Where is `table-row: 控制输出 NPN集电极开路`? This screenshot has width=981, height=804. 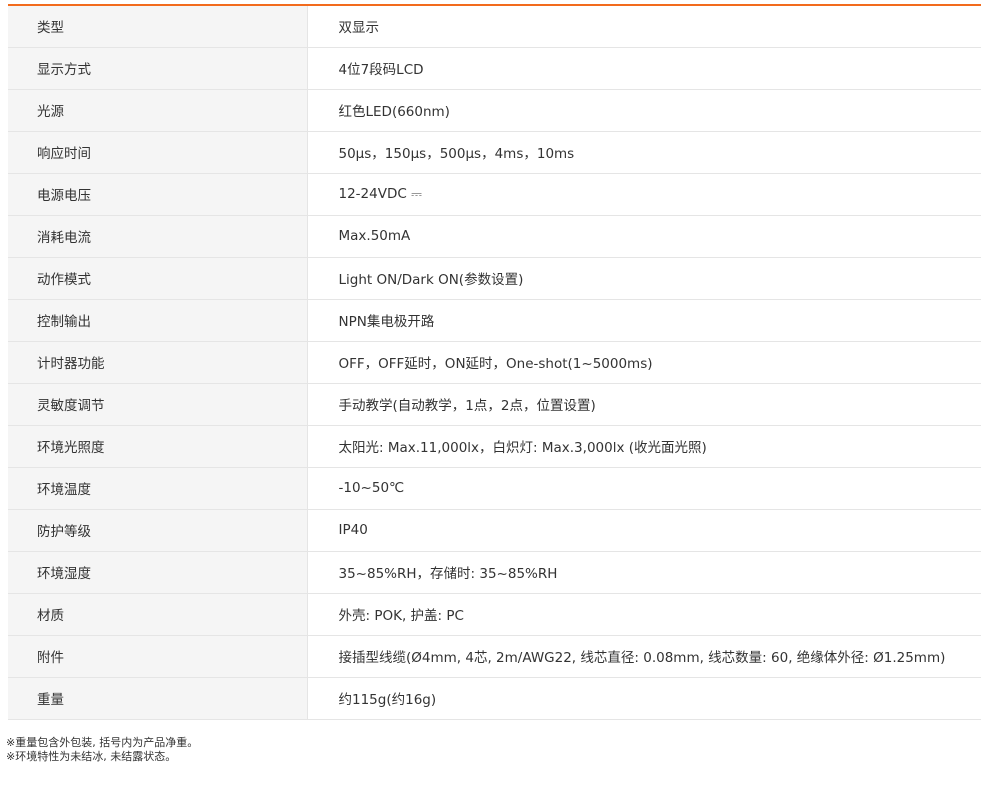 table-row: 控制输出 NPN集电极开路 is located at coordinates (494, 320).